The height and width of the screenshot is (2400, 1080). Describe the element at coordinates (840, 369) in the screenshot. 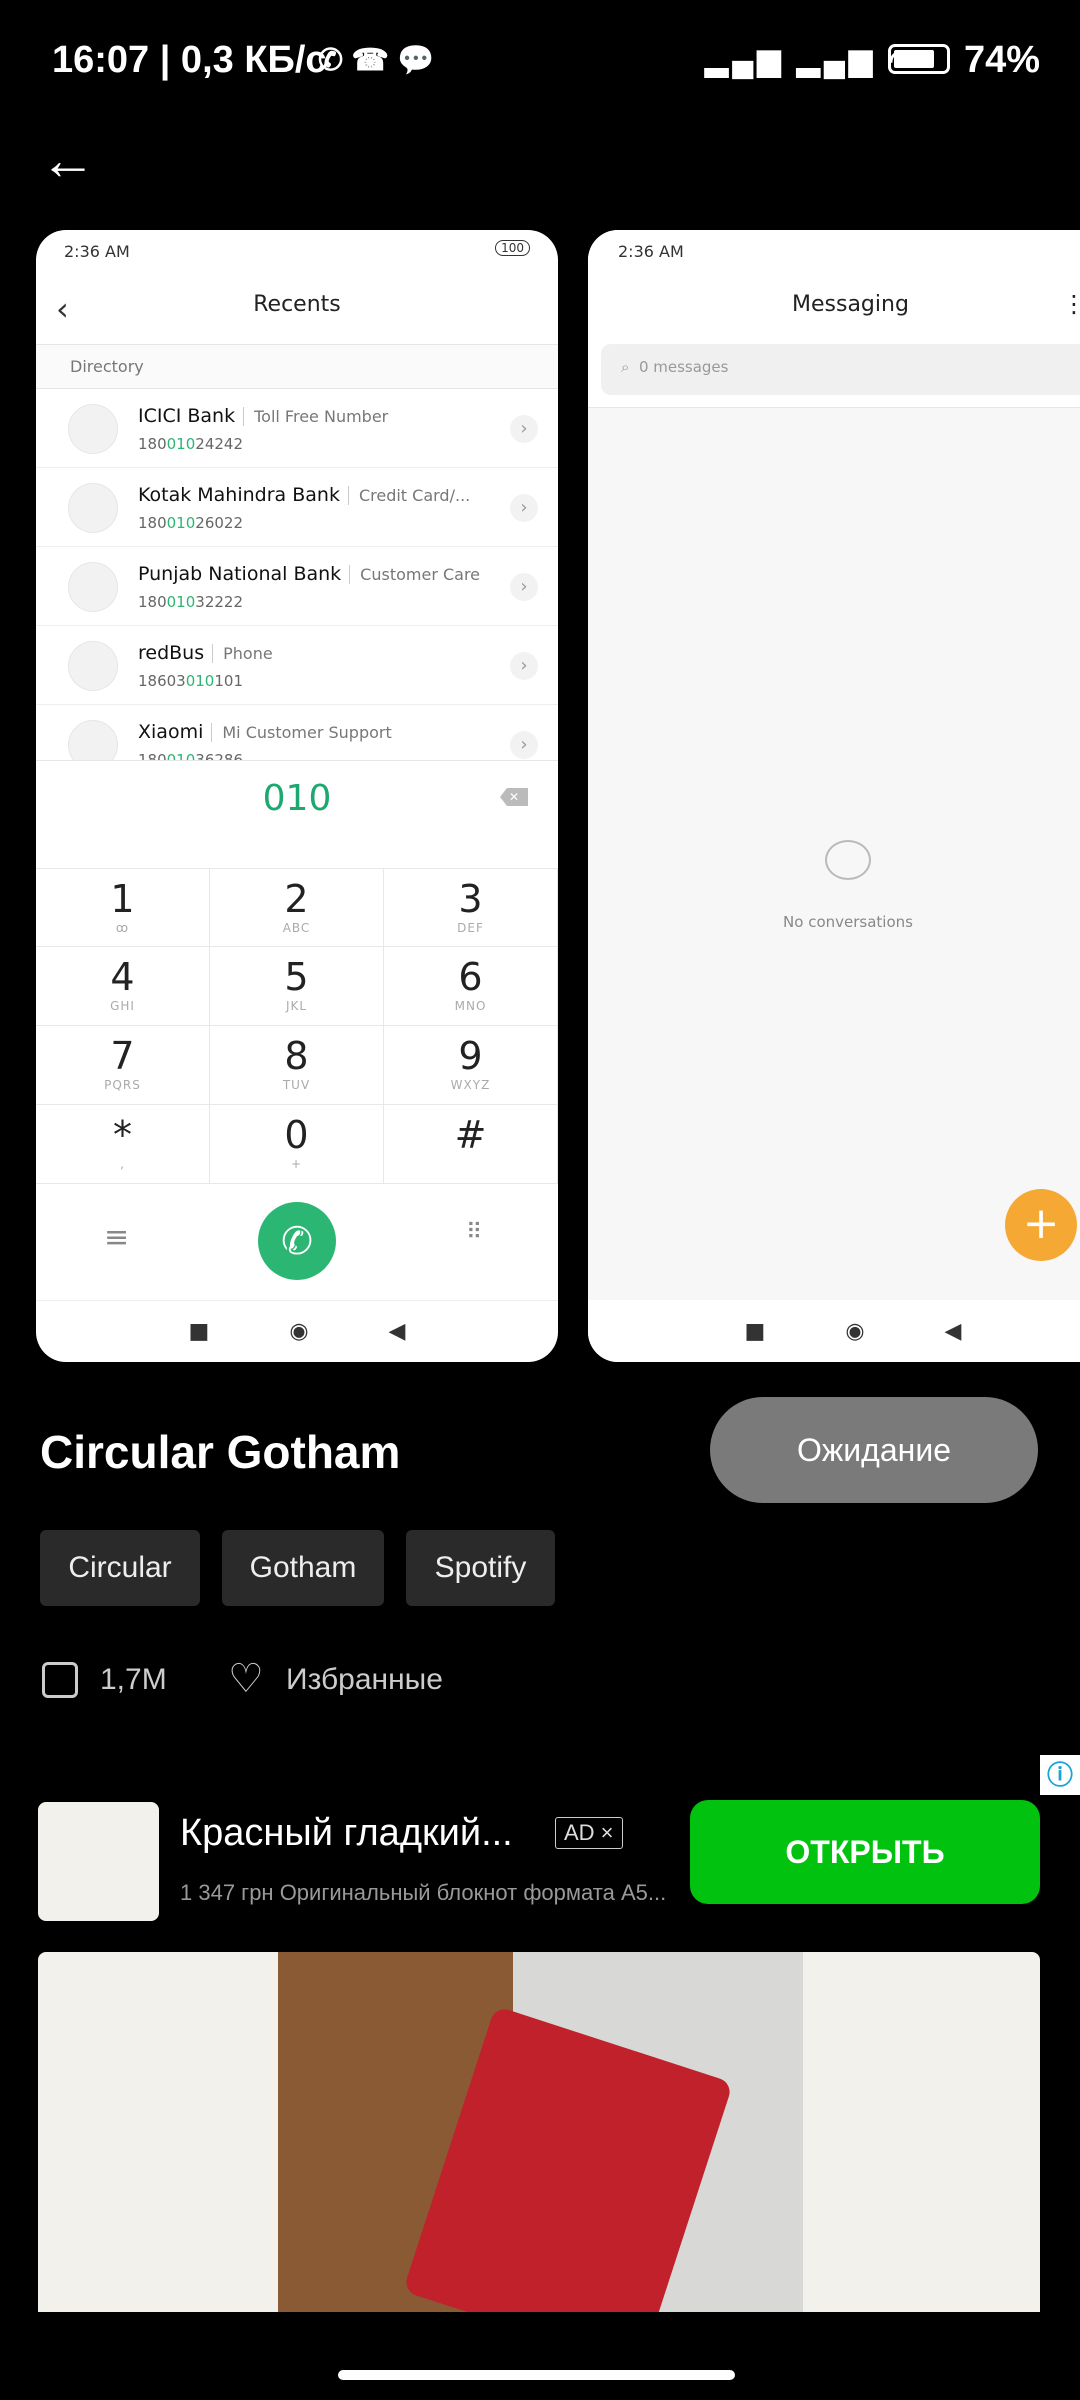

I see `search-field: ⌕ 0 messages` at that location.